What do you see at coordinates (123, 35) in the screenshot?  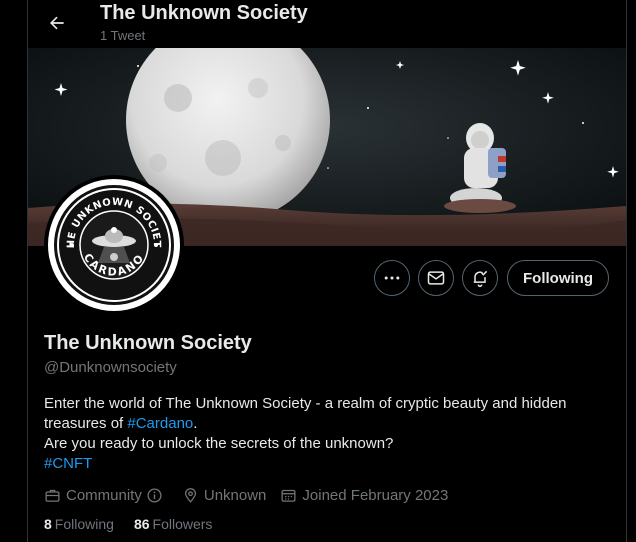 I see `tweet-count: 1 Tweet` at bounding box center [123, 35].